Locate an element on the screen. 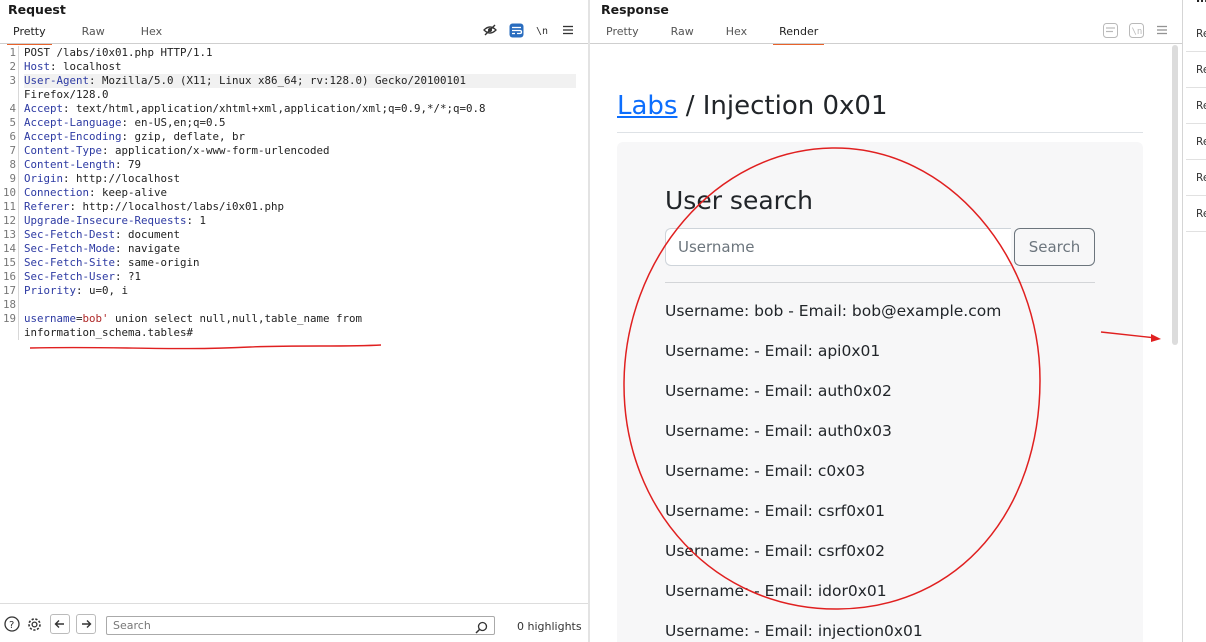 This screenshot has height=642, width=1206. code-line: 5 Accept-Language: en-US,en;q=0.5 is located at coordinates (294, 123).